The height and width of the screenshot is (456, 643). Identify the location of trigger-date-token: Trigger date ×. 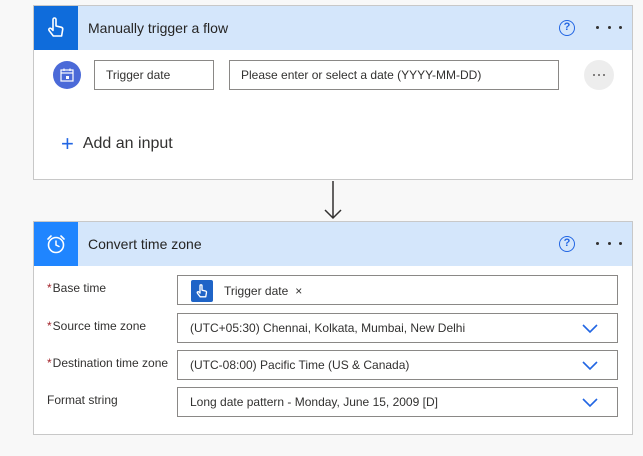
(247, 291).